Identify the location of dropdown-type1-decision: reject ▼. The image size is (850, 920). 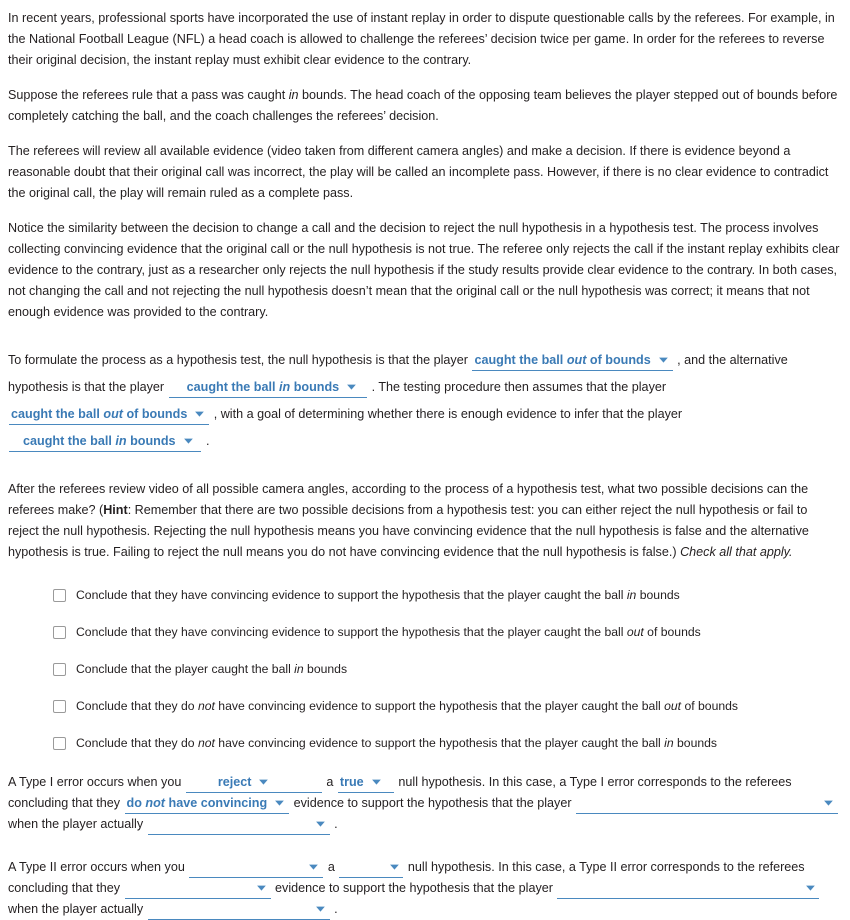
(253, 783).